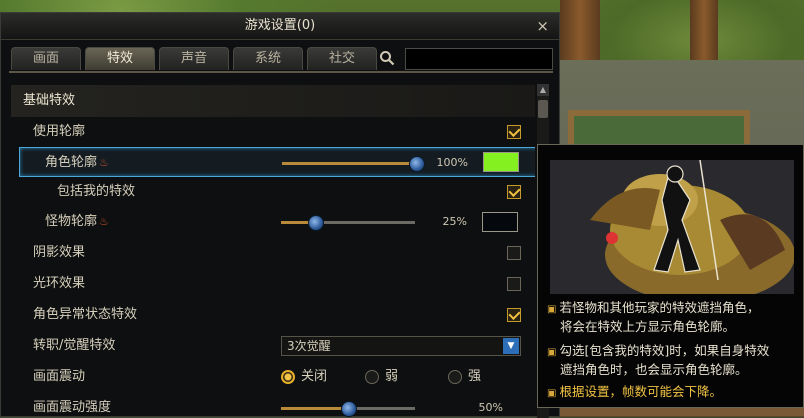 This screenshot has height=418, width=804. What do you see at coordinates (452, 162) in the screenshot?
I see `character-outline-percent: 100%` at bounding box center [452, 162].